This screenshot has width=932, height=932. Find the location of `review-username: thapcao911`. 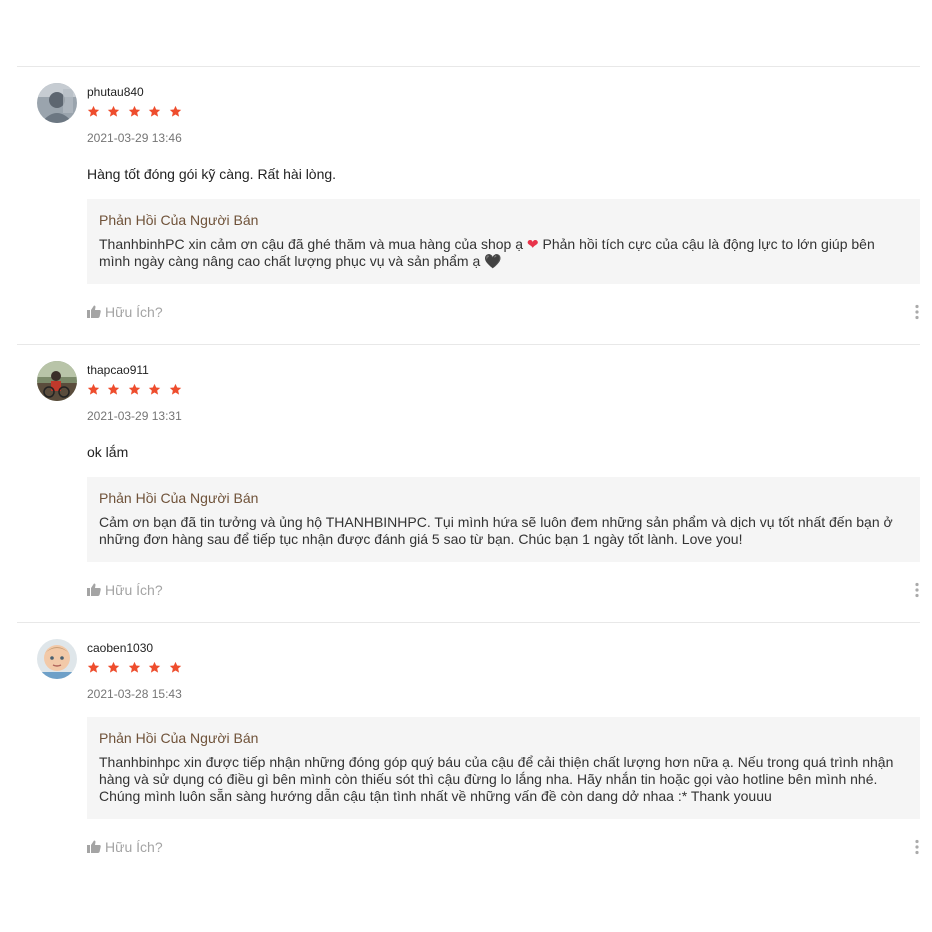

review-username: thapcao911 is located at coordinates (503, 370).